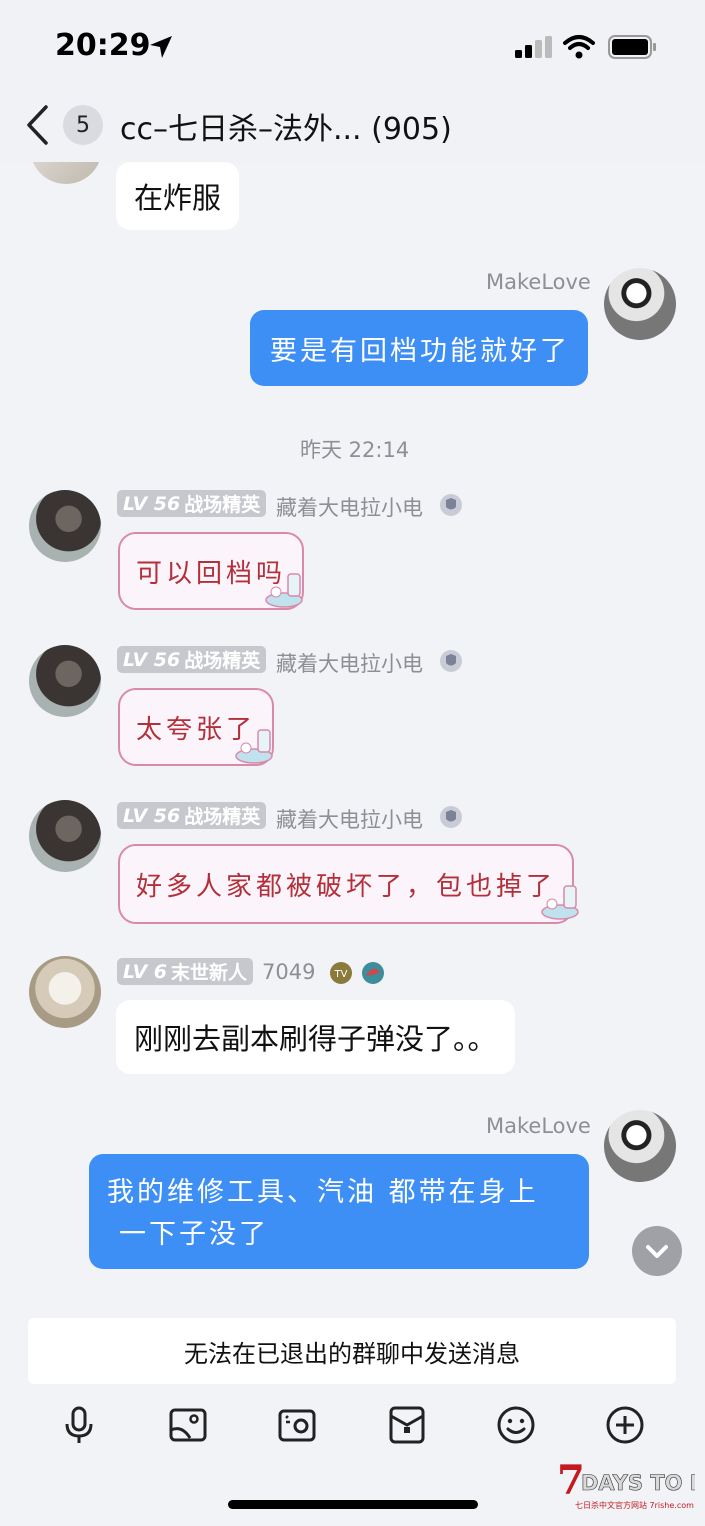 The height and width of the screenshot is (1526, 705). Describe the element at coordinates (516, 1425) in the screenshot. I see `emoji-icon` at that location.